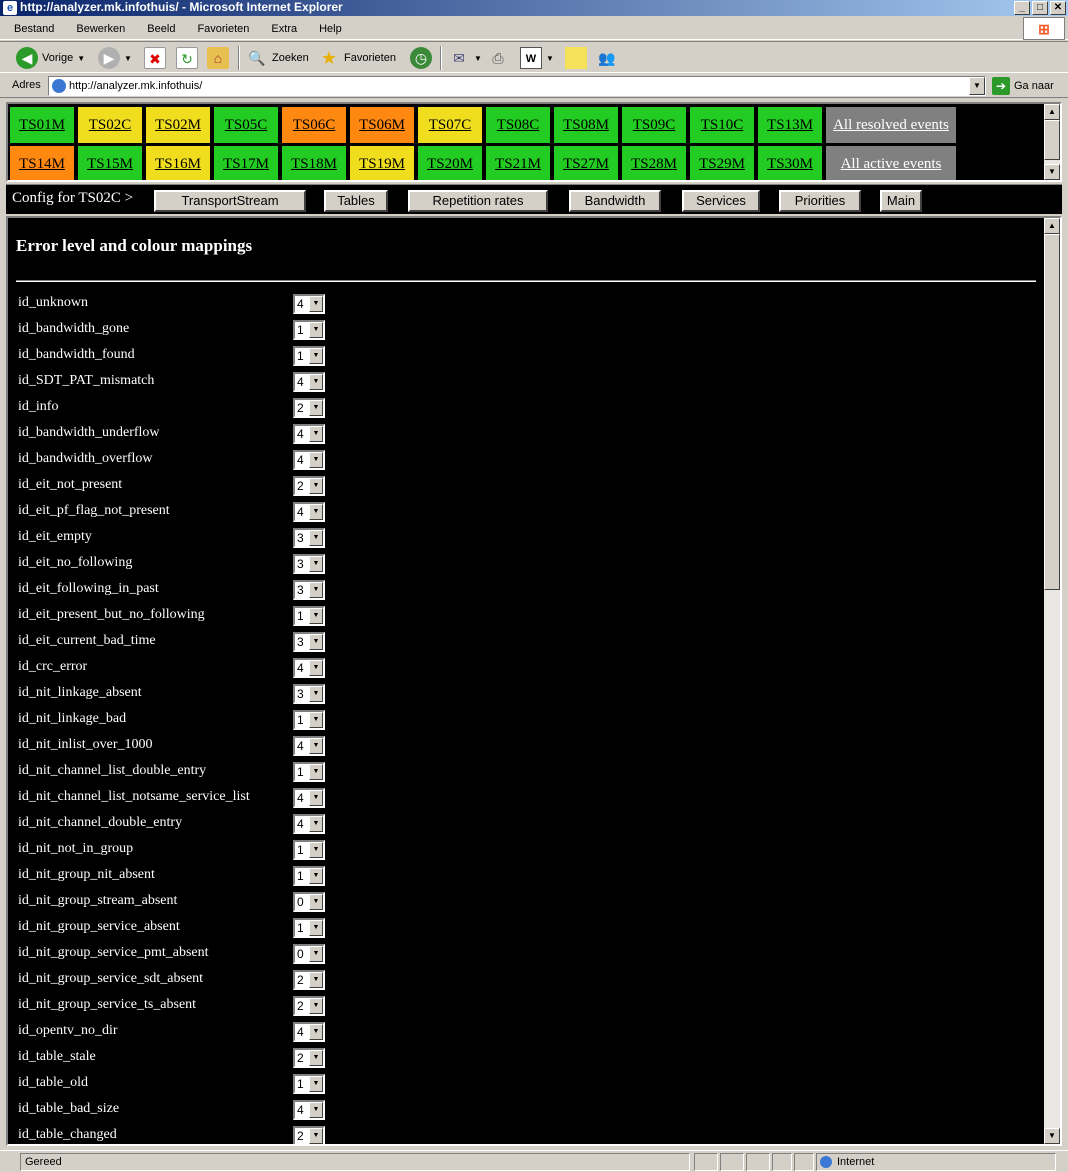 The width and height of the screenshot is (1068, 1172). Describe the element at coordinates (478, 58) in the screenshot. I see `mail-dropdown-icon: ▼` at that location.